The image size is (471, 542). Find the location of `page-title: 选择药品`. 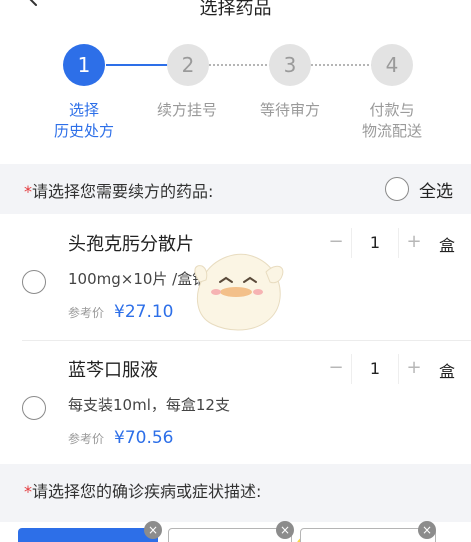

page-title: 选择药品 is located at coordinates (235, 9).